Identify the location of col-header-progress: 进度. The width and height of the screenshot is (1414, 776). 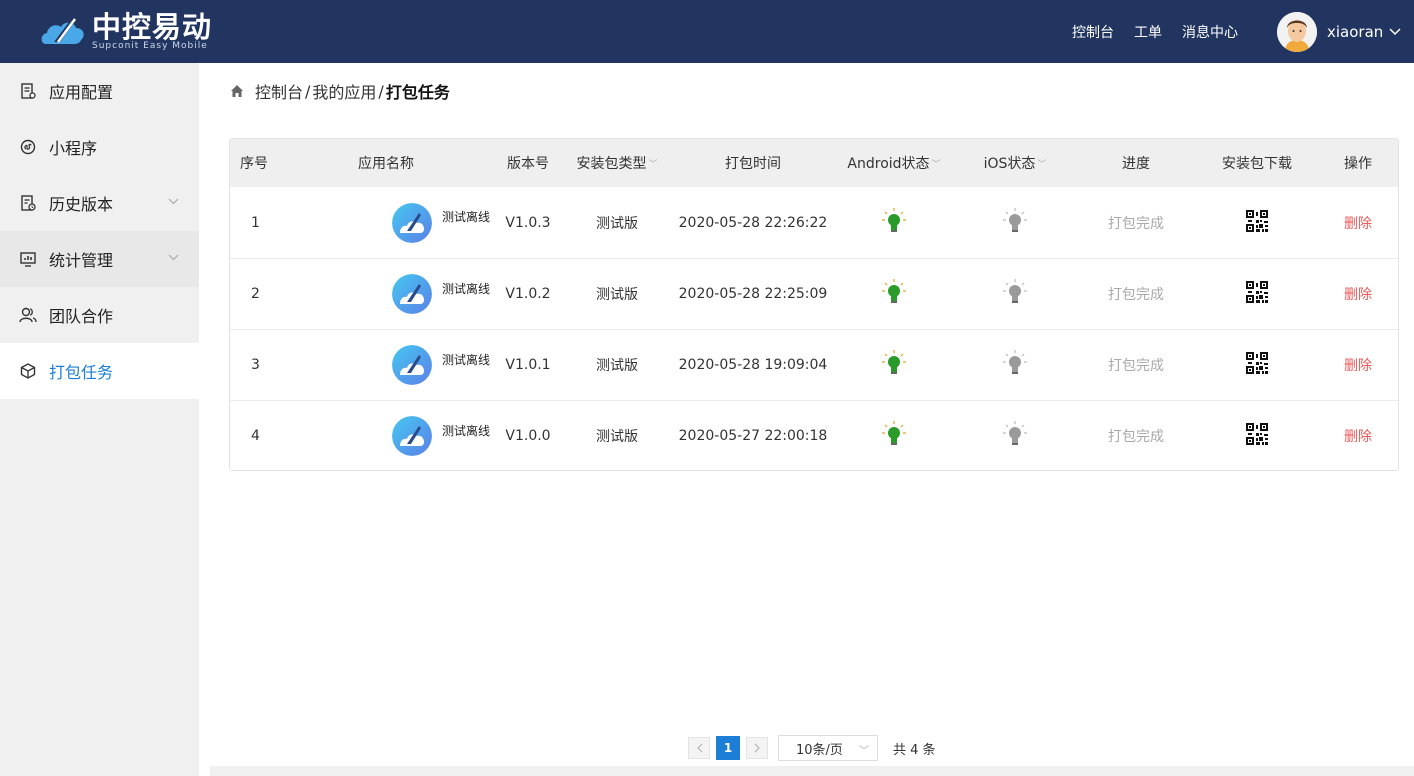
(1136, 164).